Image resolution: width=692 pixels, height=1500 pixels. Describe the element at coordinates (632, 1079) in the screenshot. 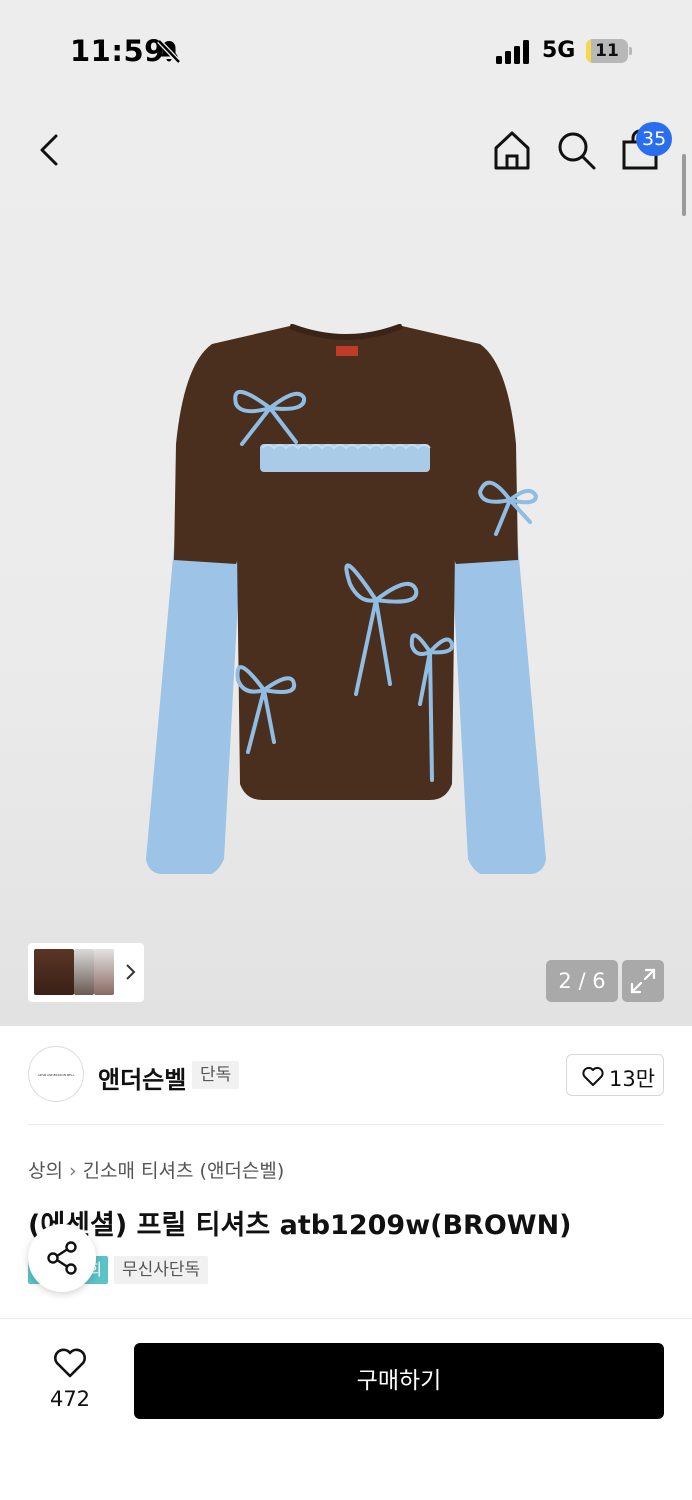

I see `brand-like-count: 13만` at that location.